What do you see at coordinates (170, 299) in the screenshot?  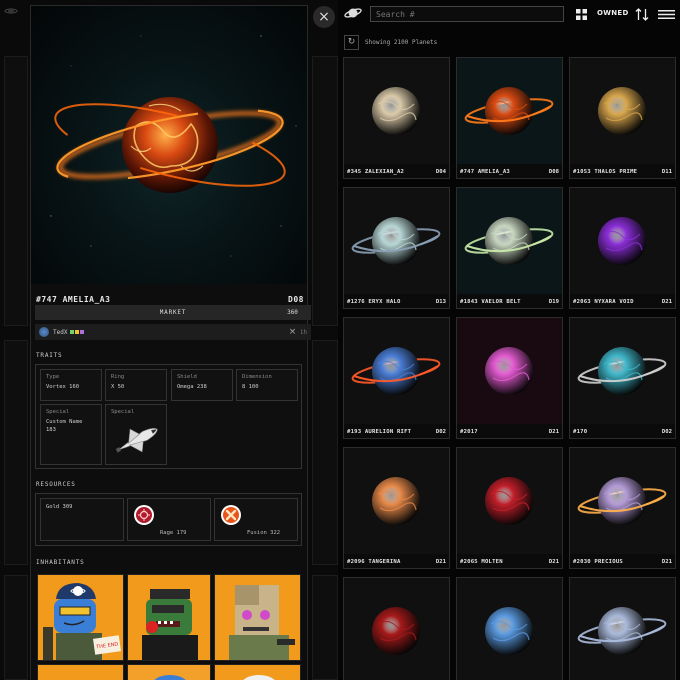 I see `planet-title-row: #747 AMELIA_A3 D08` at bounding box center [170, 299].